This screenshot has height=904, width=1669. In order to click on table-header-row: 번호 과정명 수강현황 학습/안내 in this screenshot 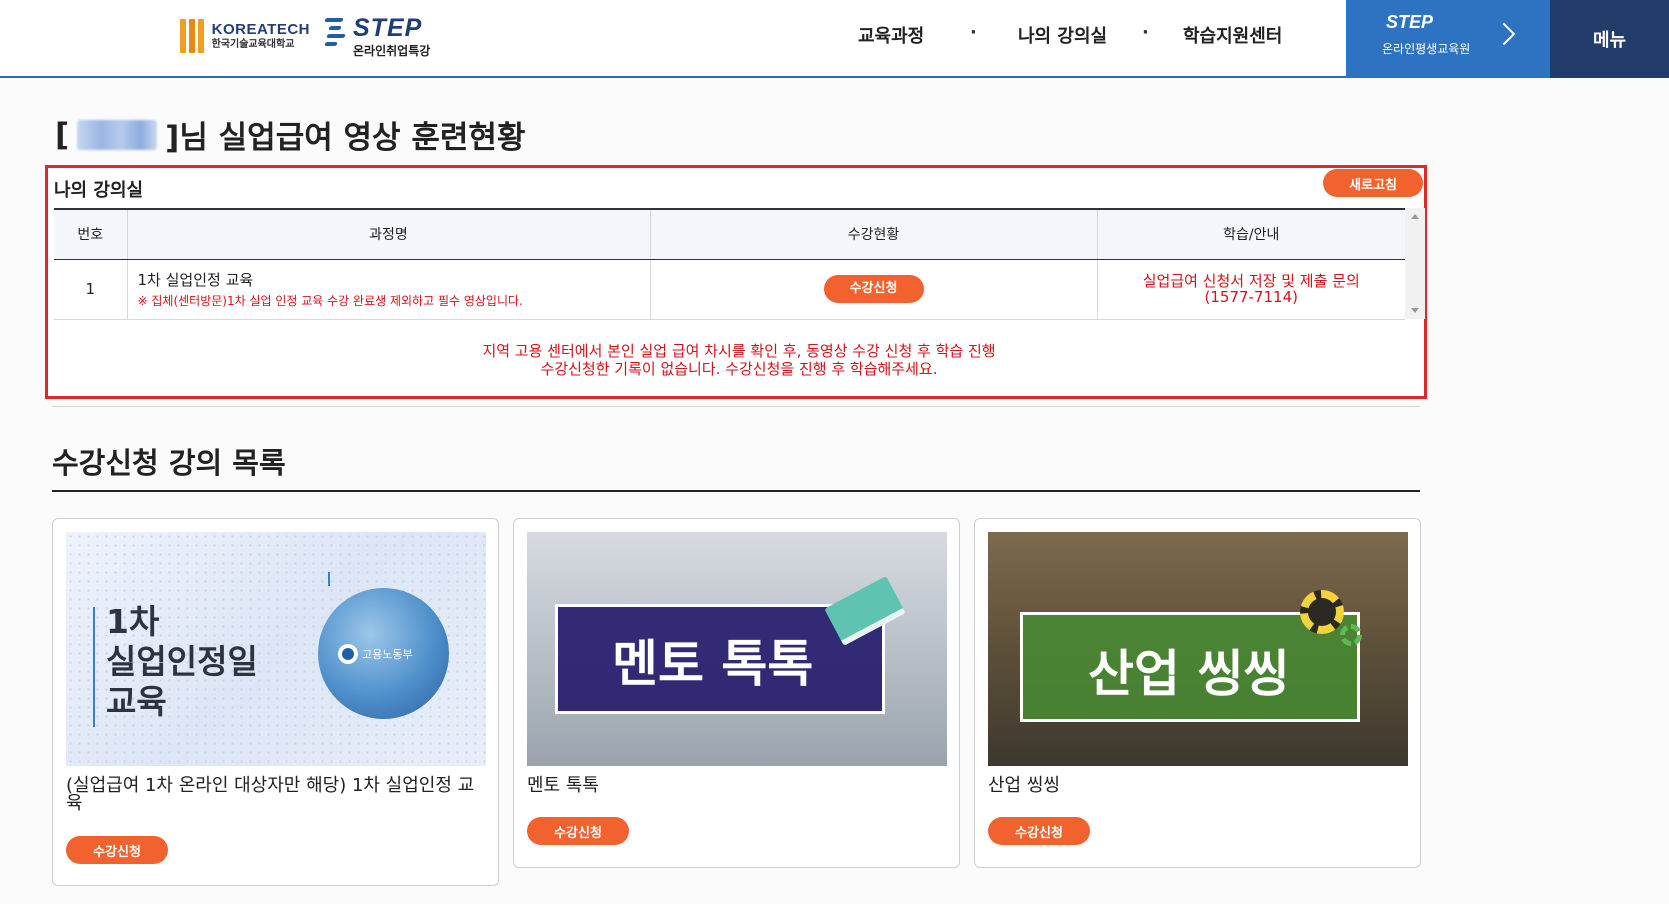, I will do `click(729, 234)`.